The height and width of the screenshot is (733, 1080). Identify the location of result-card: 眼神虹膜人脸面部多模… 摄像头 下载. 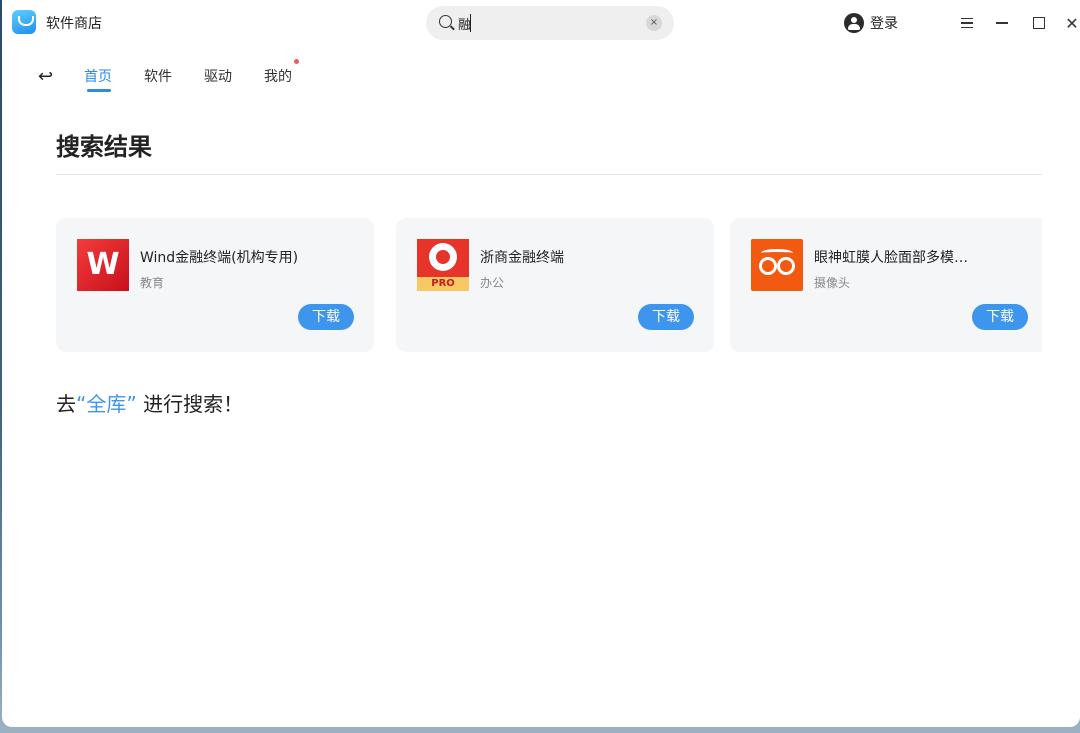
(886, 285).